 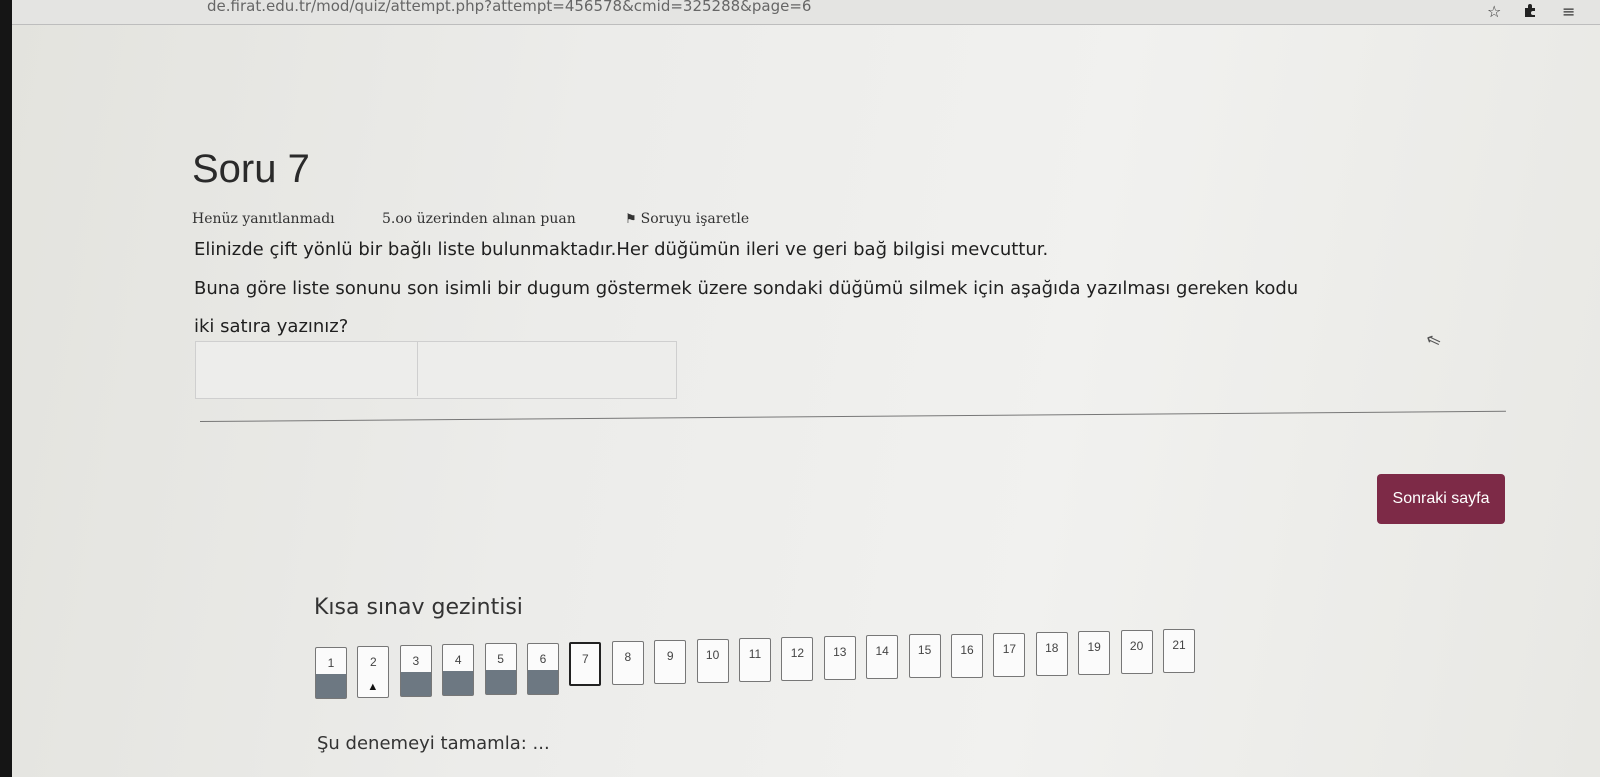 I want to click on quiz-nav-button-9: 9, so click(x=670, y=661).